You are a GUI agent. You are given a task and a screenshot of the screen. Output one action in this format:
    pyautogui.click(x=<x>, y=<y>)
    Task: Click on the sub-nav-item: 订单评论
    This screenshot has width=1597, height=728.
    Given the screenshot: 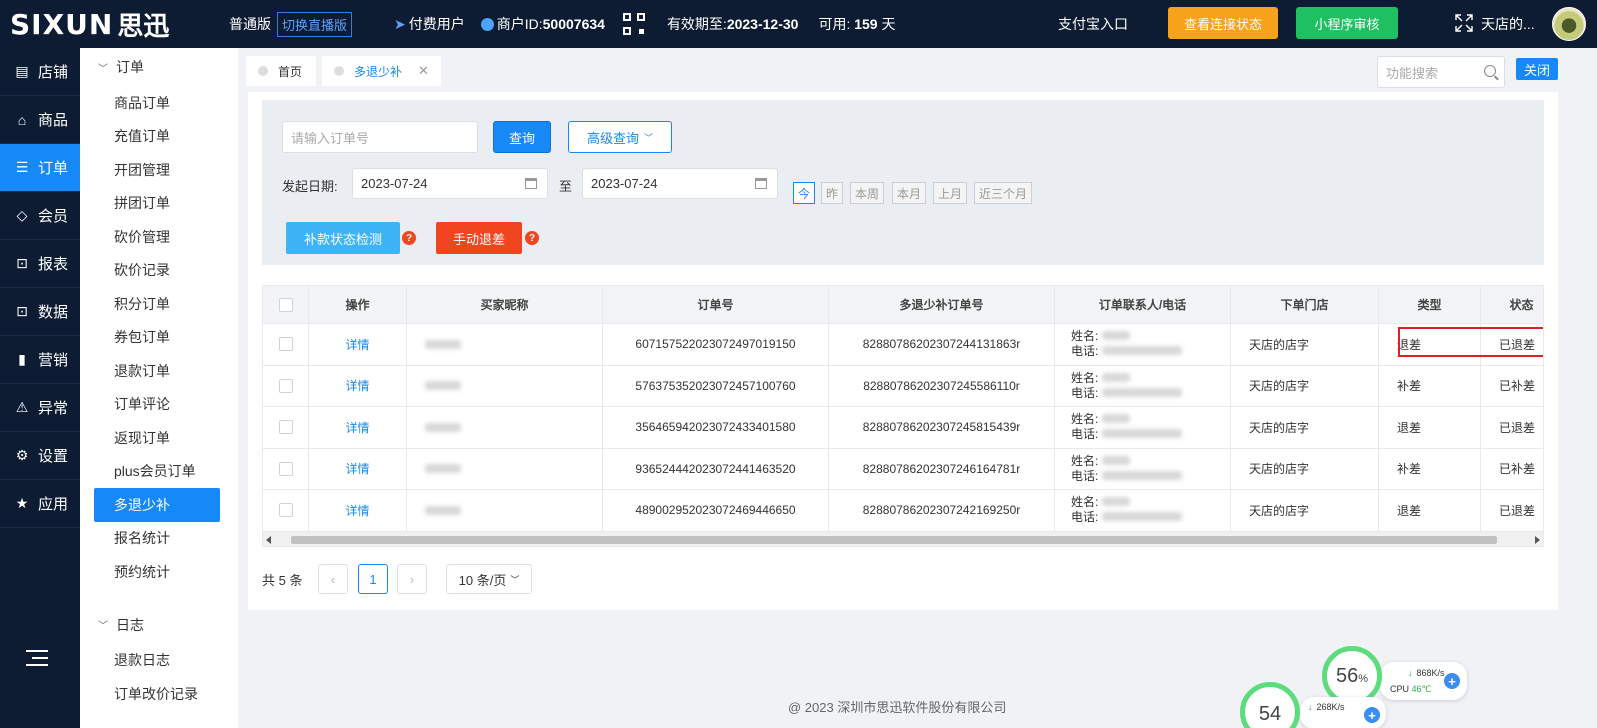 What is the action you would take?
    pyautogui.click(x=159, y=405)
    